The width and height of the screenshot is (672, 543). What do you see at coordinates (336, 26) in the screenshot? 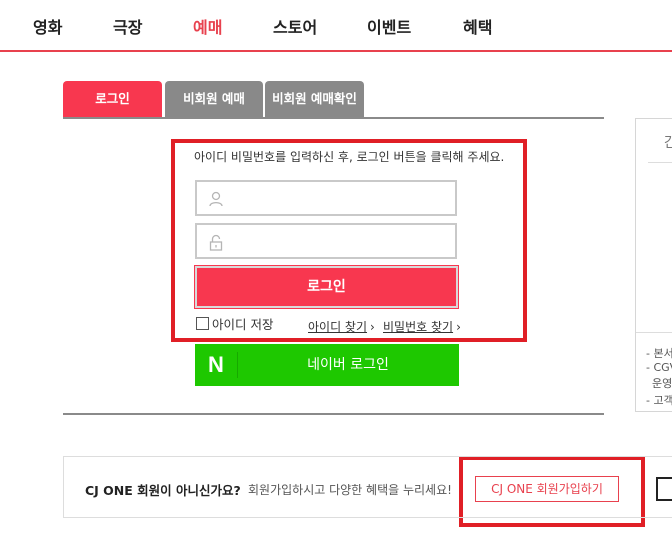
I see `main-nav: 영화 극장 예매 스토어 이벤트 혜택` at bounding box center [336, 26].